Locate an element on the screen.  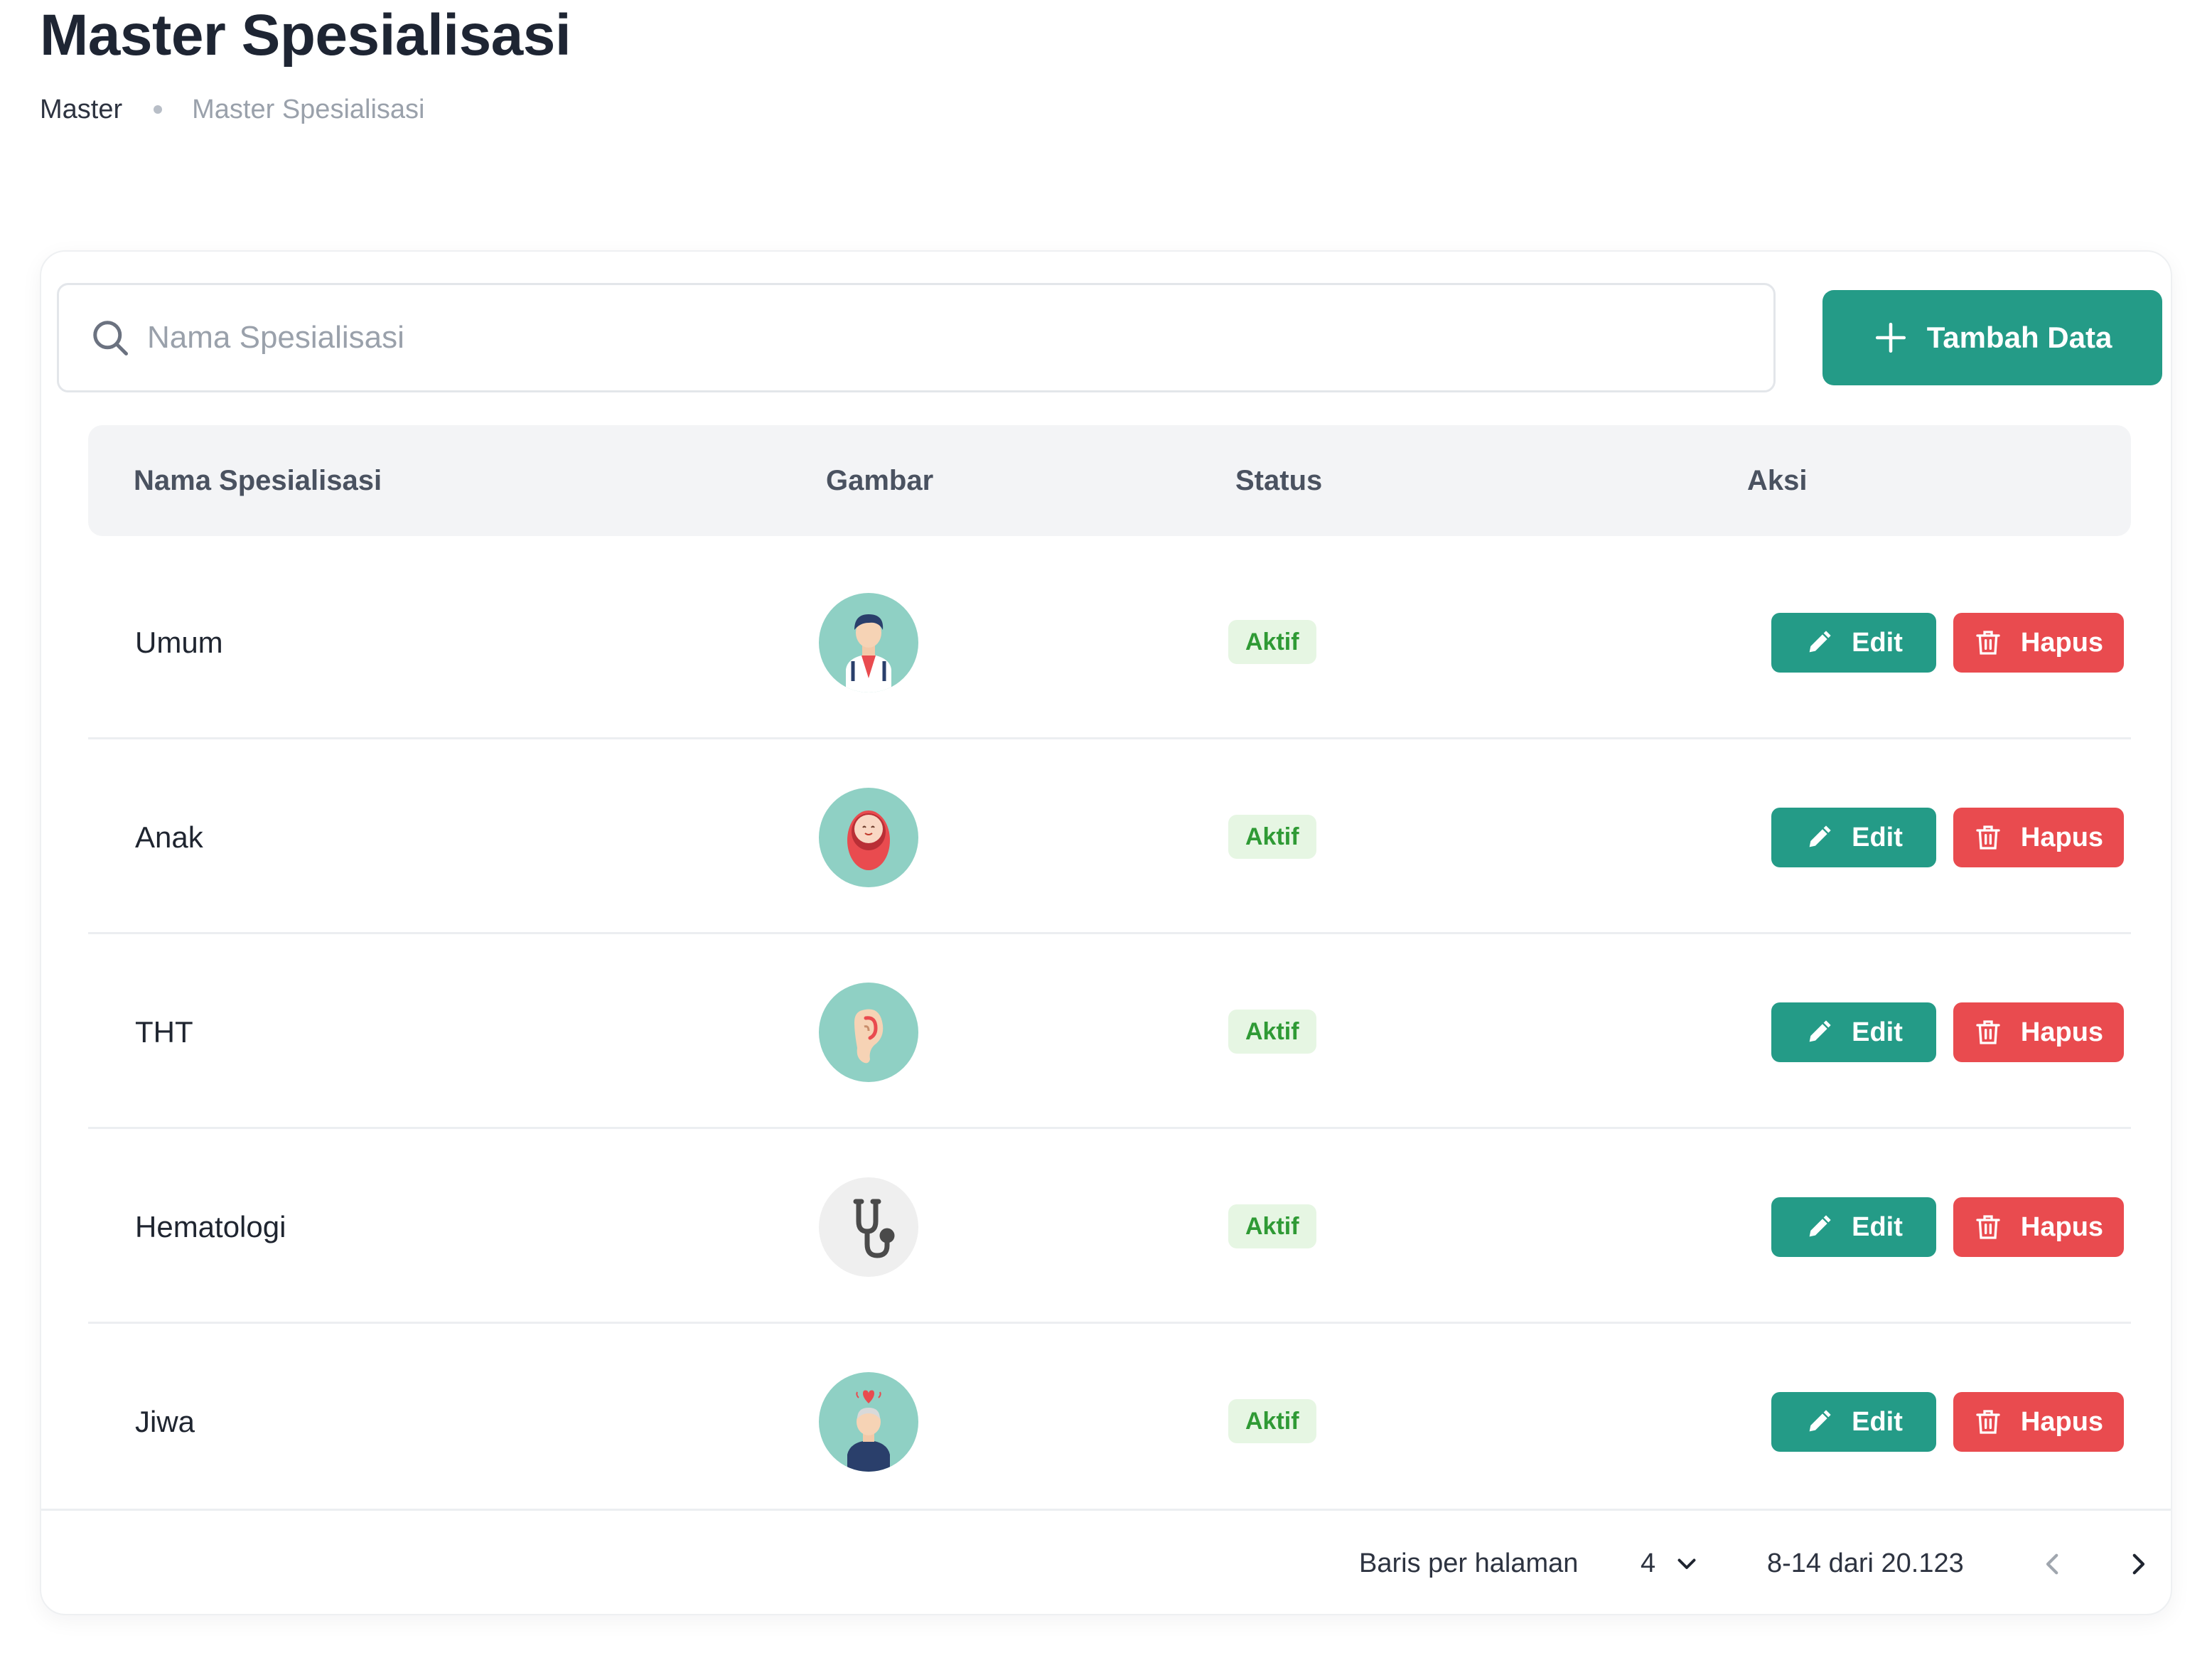
search-box is located at coordinates (916, 337).